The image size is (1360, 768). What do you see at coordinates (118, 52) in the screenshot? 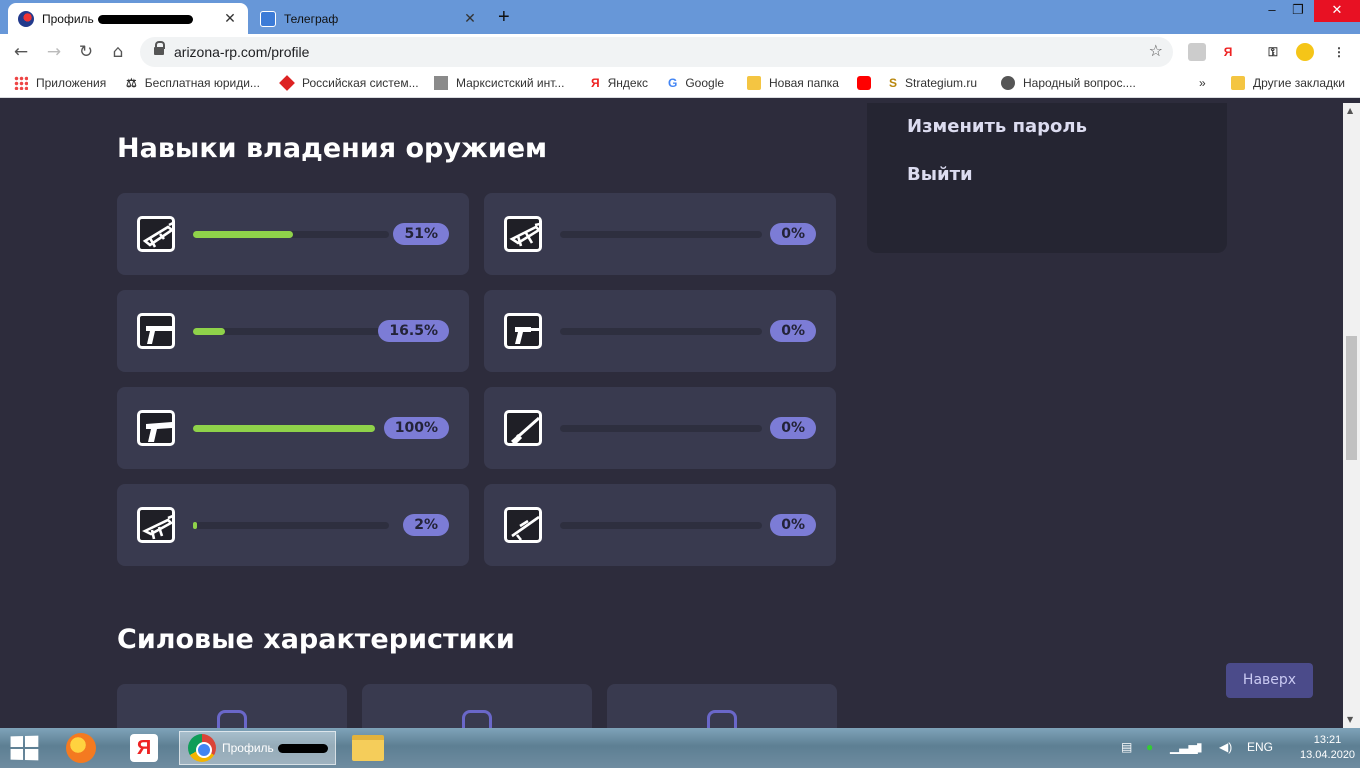
I see `home-button: ⌂` at bounding box center [118, 52].